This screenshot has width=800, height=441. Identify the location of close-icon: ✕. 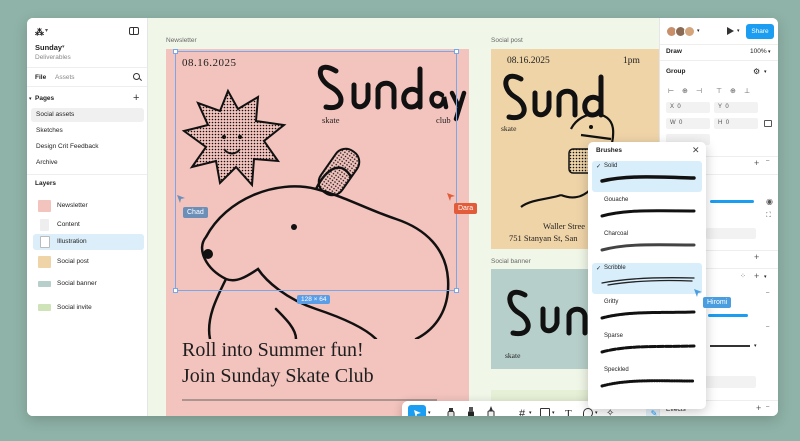
(696, 150).